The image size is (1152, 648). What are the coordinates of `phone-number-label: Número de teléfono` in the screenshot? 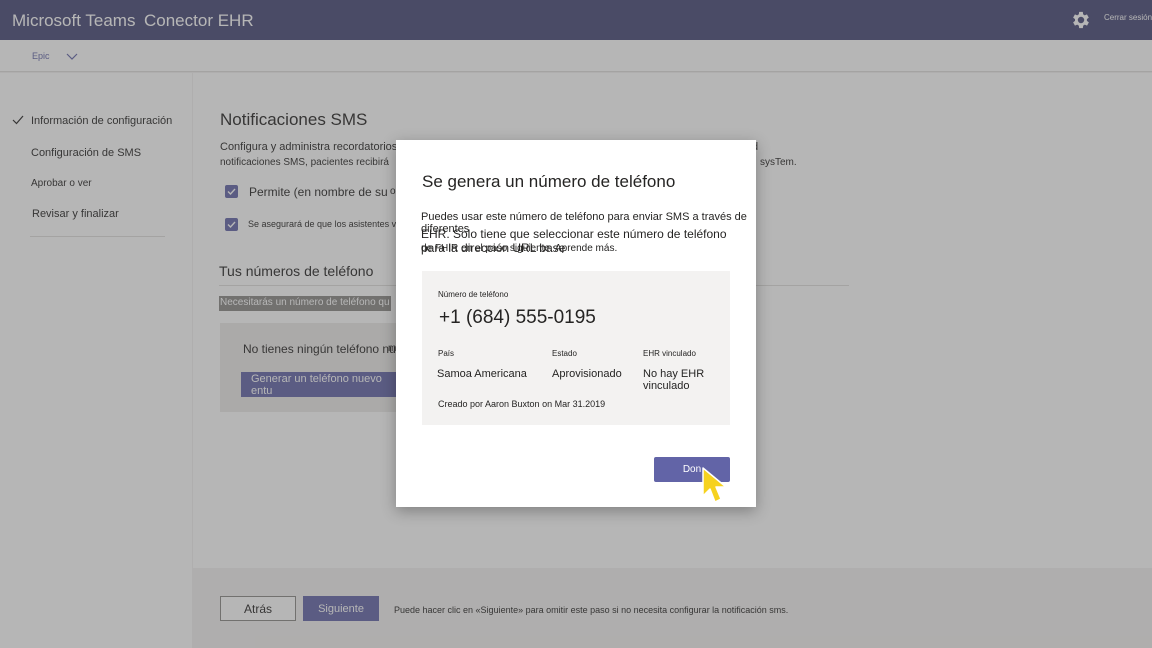 It's located at (473, 294).